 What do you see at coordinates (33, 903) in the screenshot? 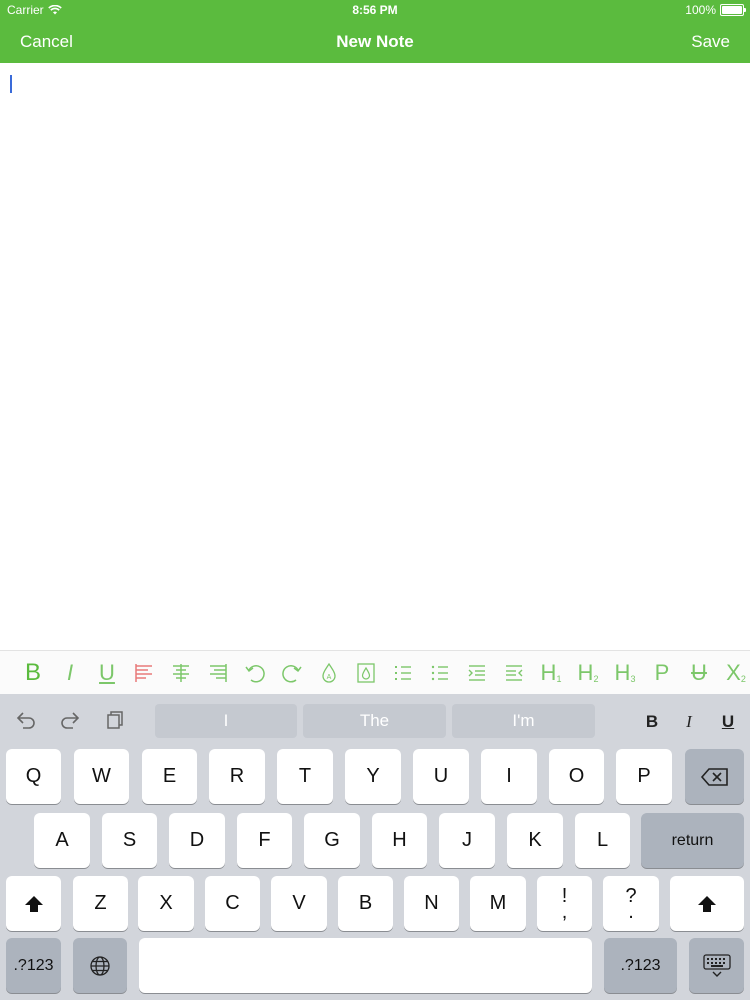
I see `left-shift-key` at bounding box center [33, 903].